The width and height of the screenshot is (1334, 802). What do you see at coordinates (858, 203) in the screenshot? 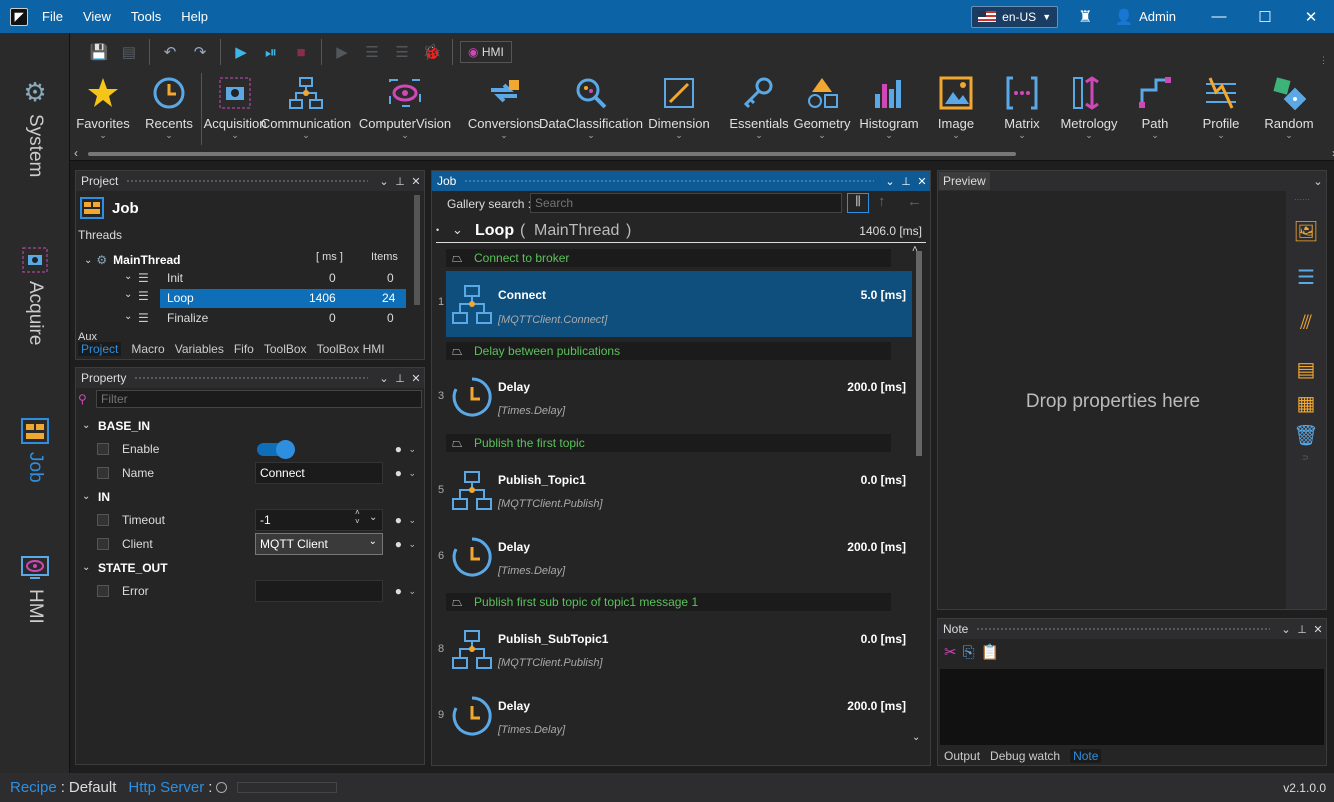
I see `filter-settings-icon: ⫼` at bounding box center [858, 203].